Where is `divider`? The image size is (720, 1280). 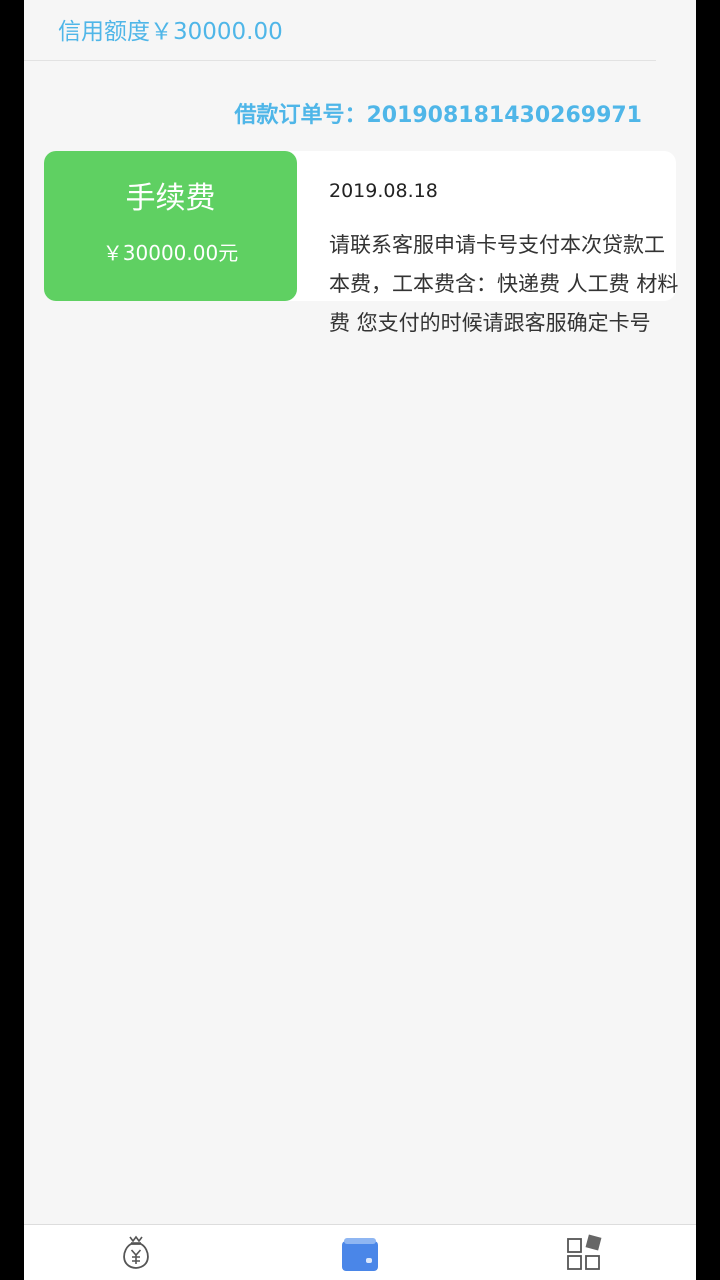 divider is located at coordinates (340, 60).